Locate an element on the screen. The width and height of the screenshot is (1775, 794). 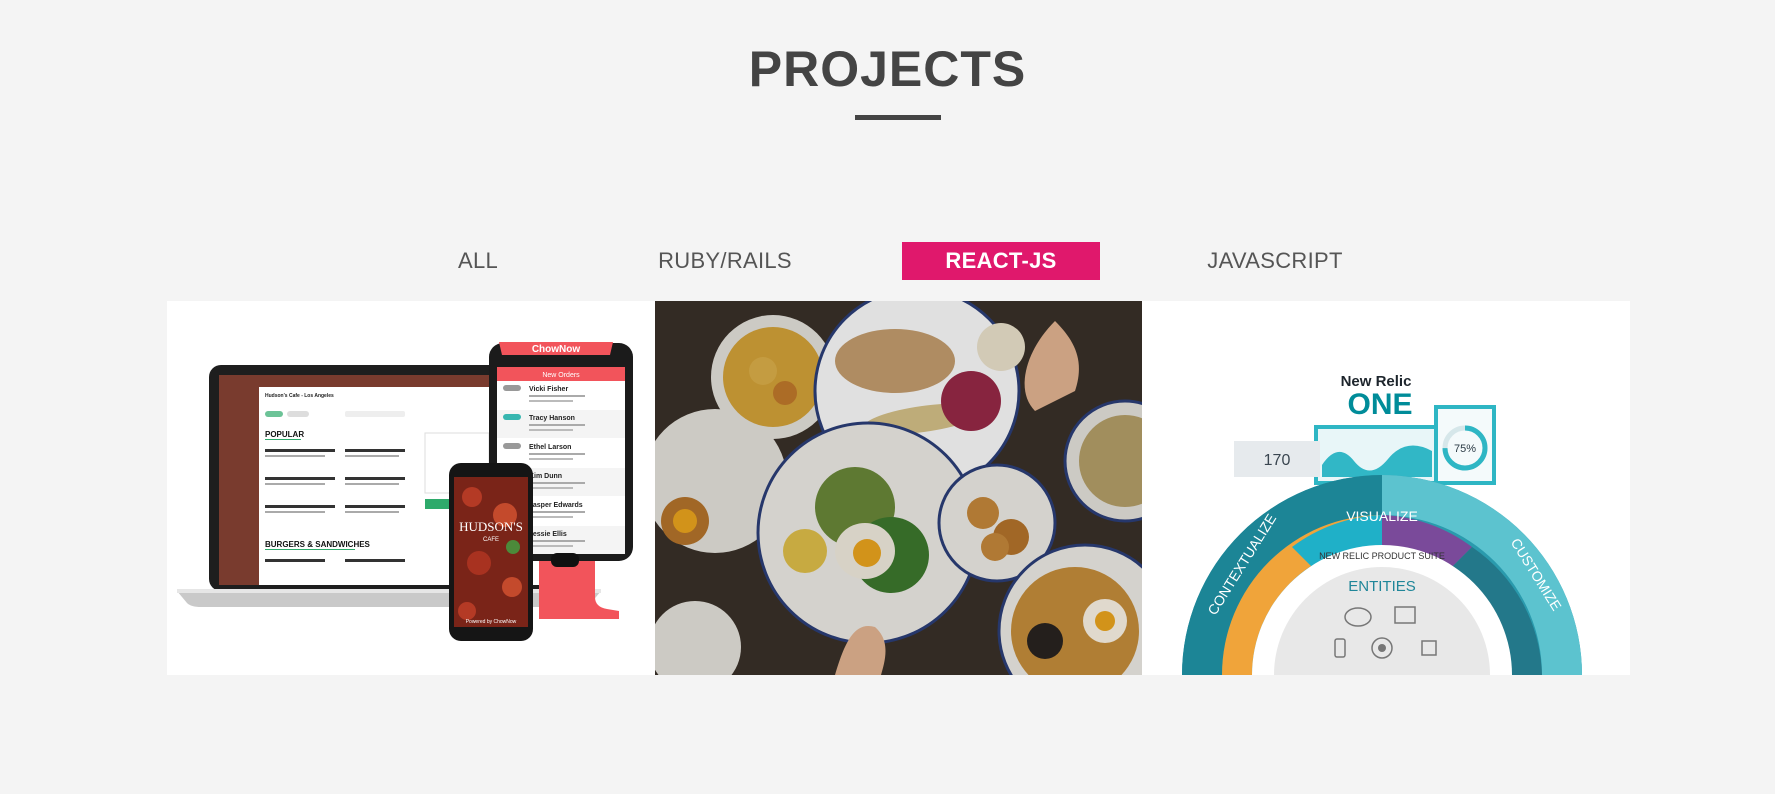
brand-main: ONE is located at coordinates (1379, 404).